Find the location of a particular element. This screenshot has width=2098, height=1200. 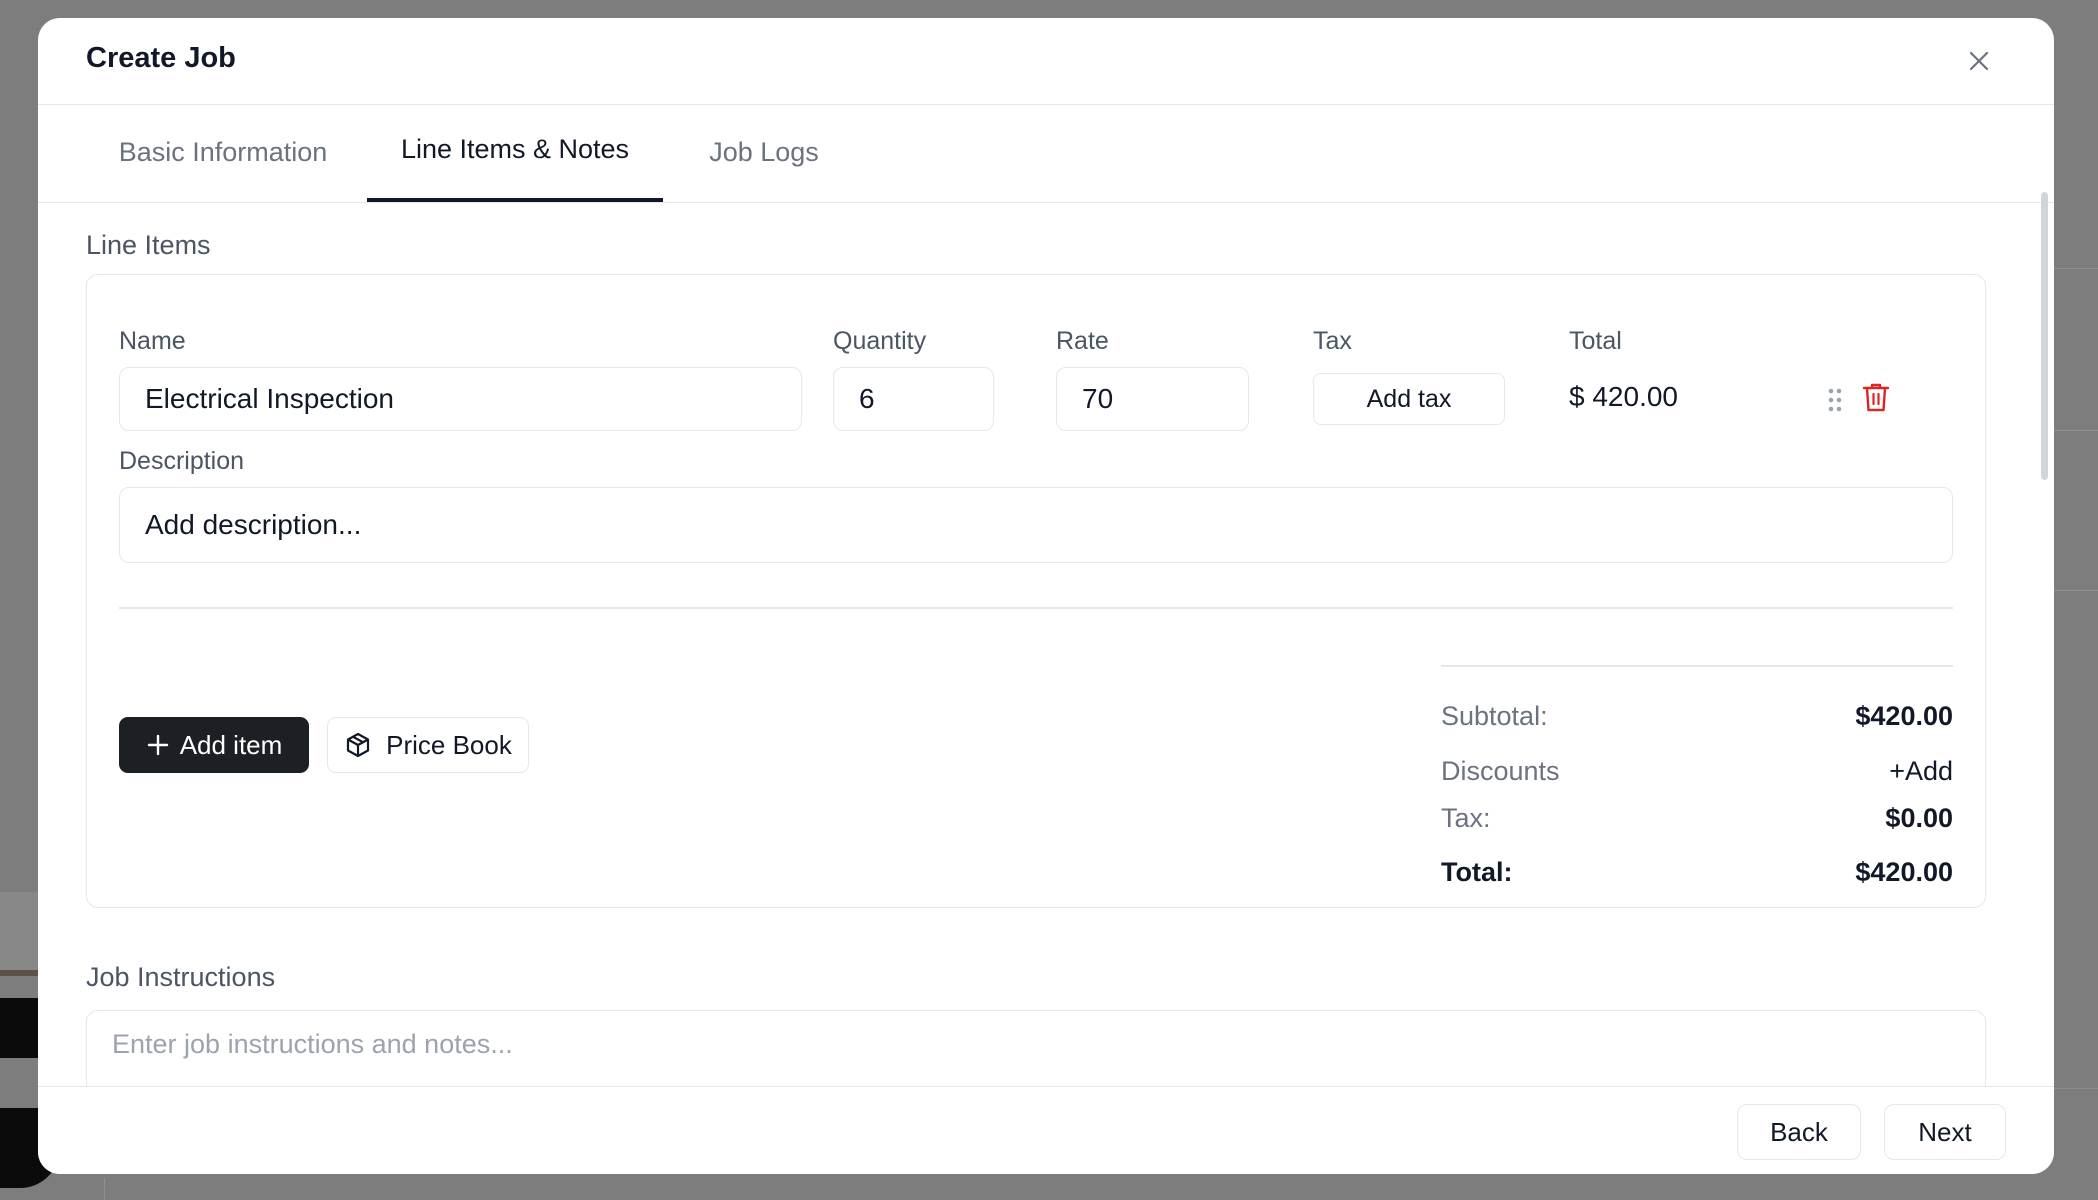

item-rate-input: 70 is located at coordinates (1152, 399).